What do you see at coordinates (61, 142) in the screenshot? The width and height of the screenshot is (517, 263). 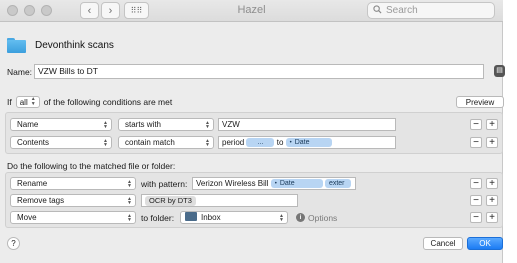 I see `condition-attribute-select: Contents ▲ ▼` at bounding box center [61, 142].